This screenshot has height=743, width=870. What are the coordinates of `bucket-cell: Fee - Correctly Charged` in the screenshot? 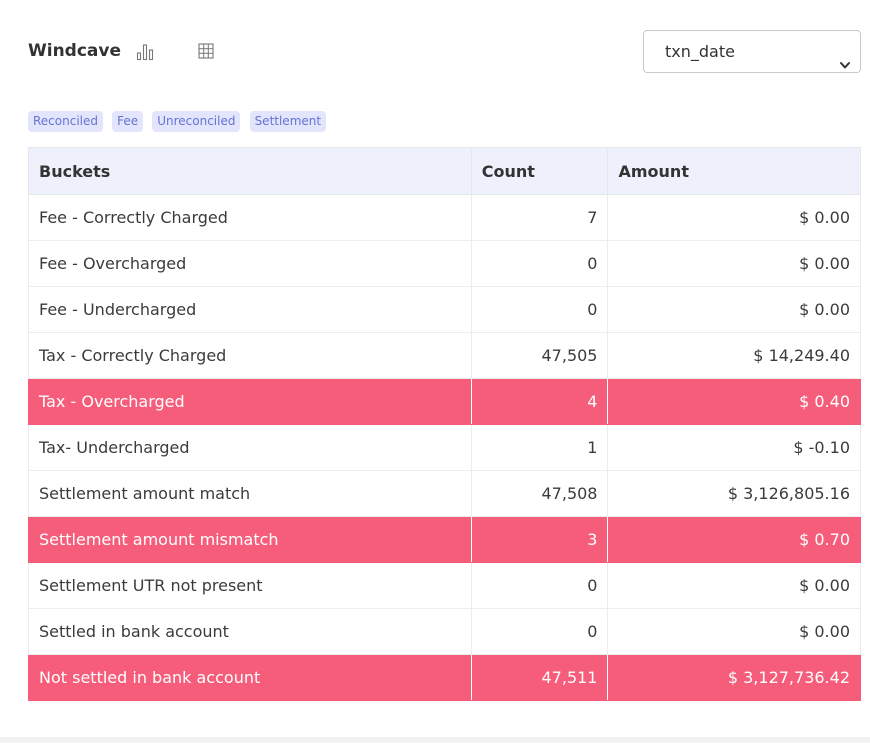 It's located at (250, 217).